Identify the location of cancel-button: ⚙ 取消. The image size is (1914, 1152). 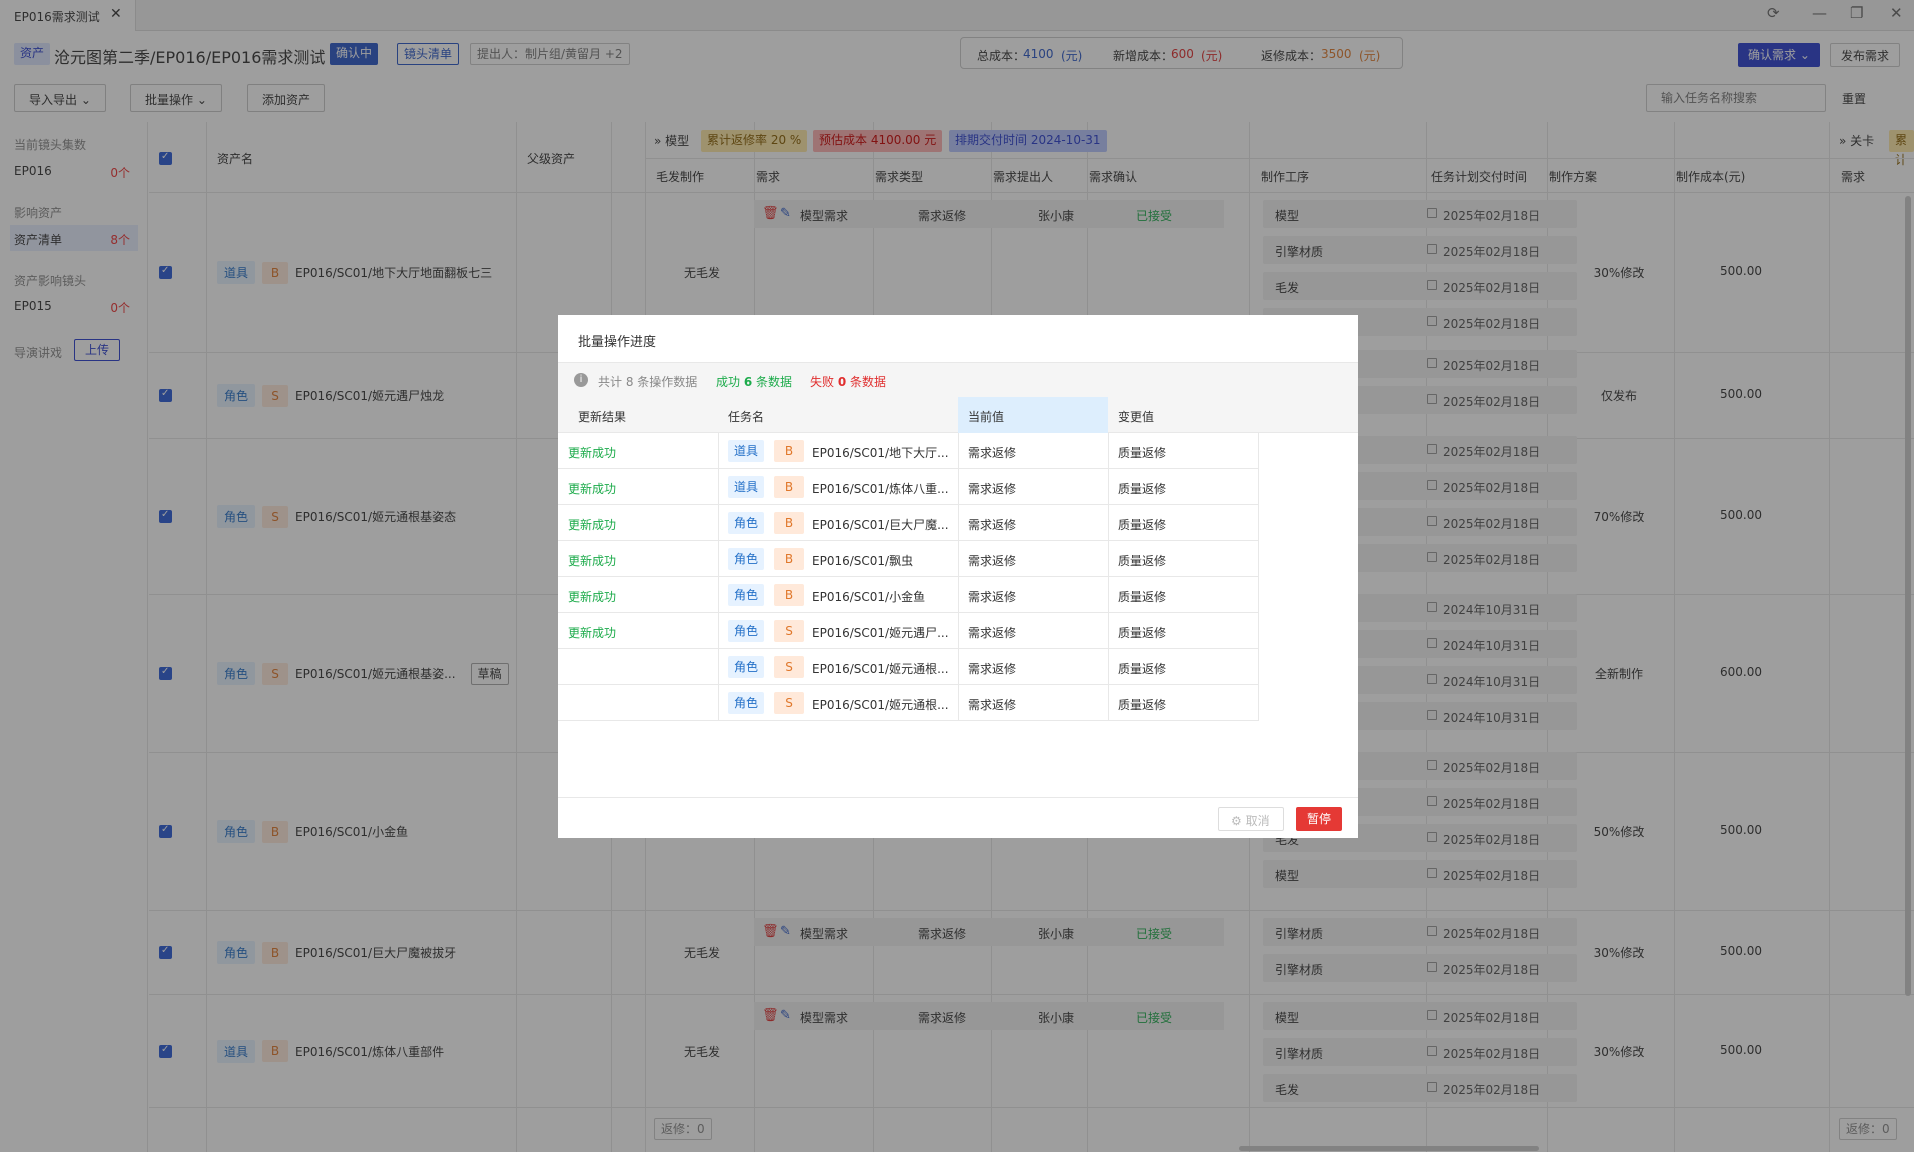
(1251, 819).